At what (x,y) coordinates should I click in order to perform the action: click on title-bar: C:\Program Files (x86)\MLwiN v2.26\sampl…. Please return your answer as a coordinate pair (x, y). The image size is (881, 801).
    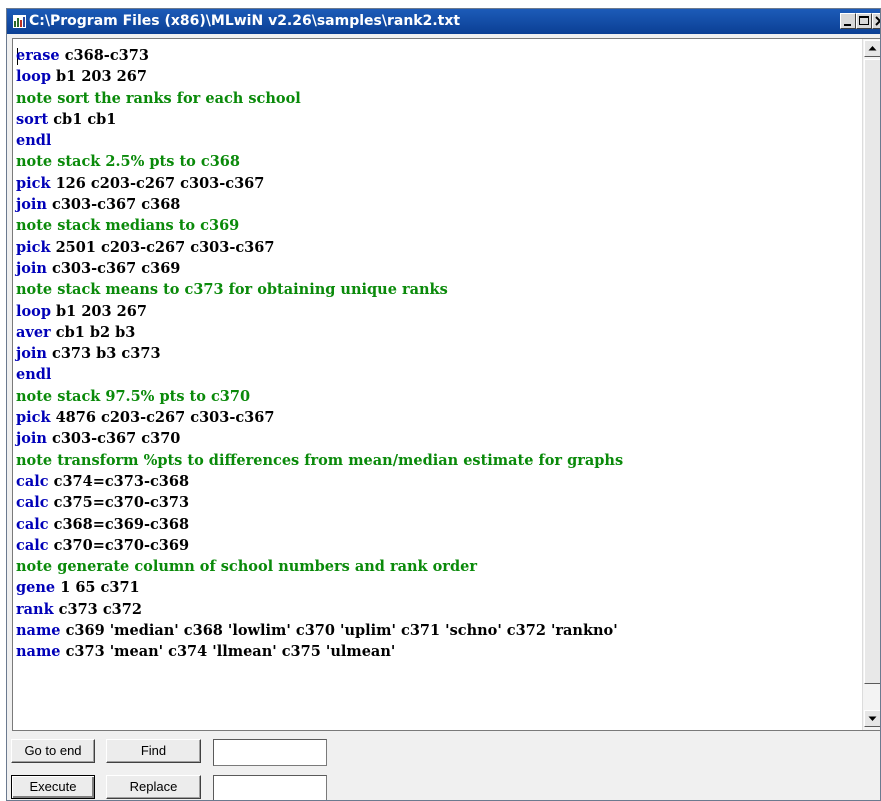
    Looking at the image, I should click on (443, 21).